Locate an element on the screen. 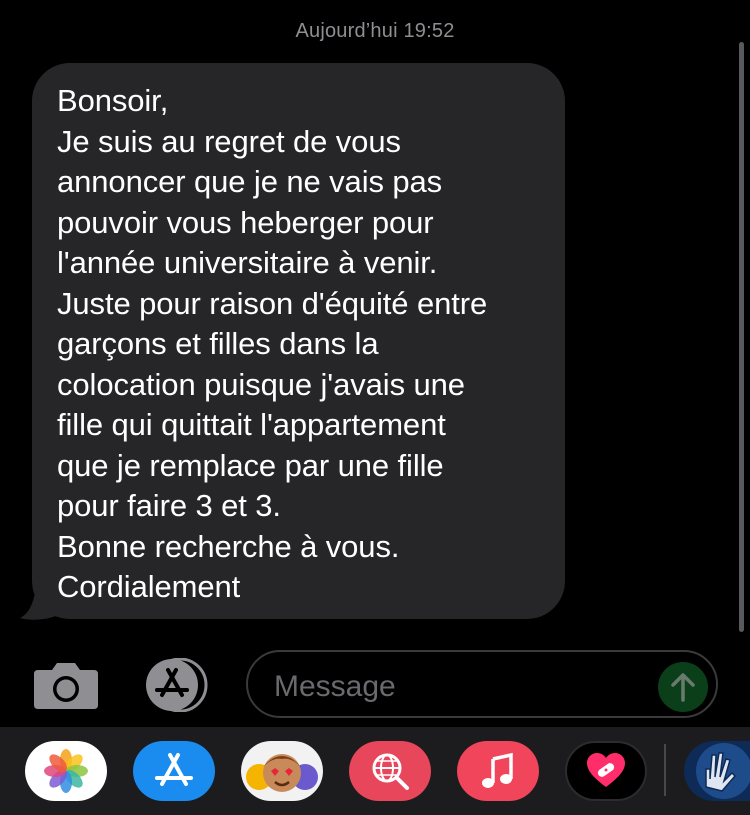  send-button is located at coordinates (683, 687).